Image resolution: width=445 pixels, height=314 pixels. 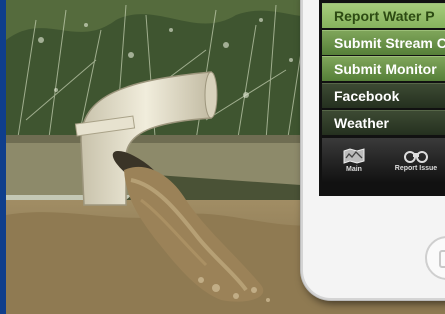 What do you see at coordinates (389, 43) in the screenshot?
I see `menu-item-label: Submit Stream C` at bounding box center [389, 43].